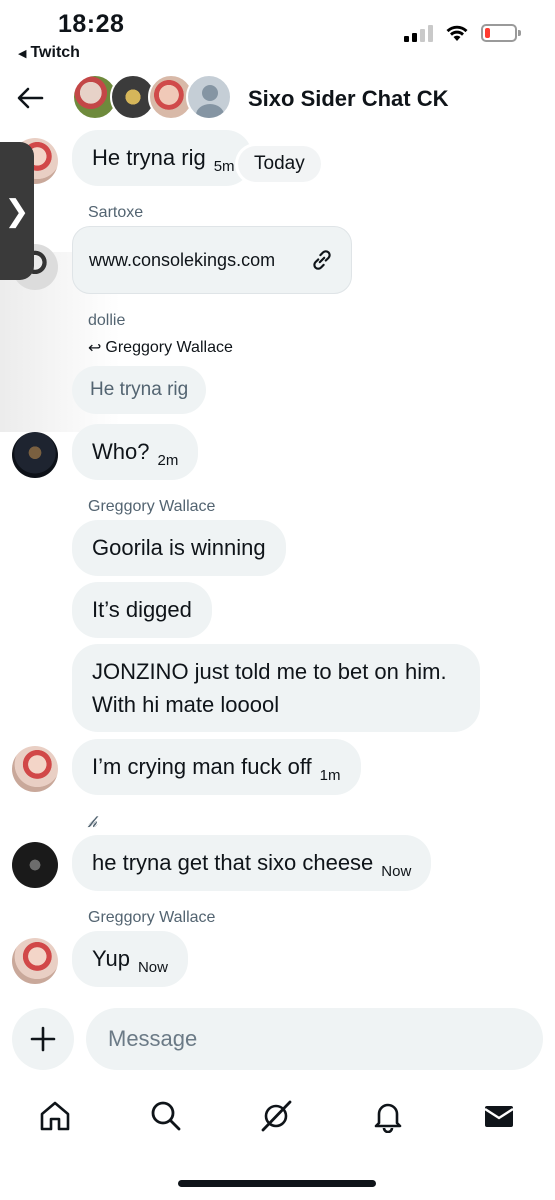 This screenshot has width=555, height=1200. Describe the element at coordinates (107, 320) in the screenshot. I see `sender-name: dollie` at that location.